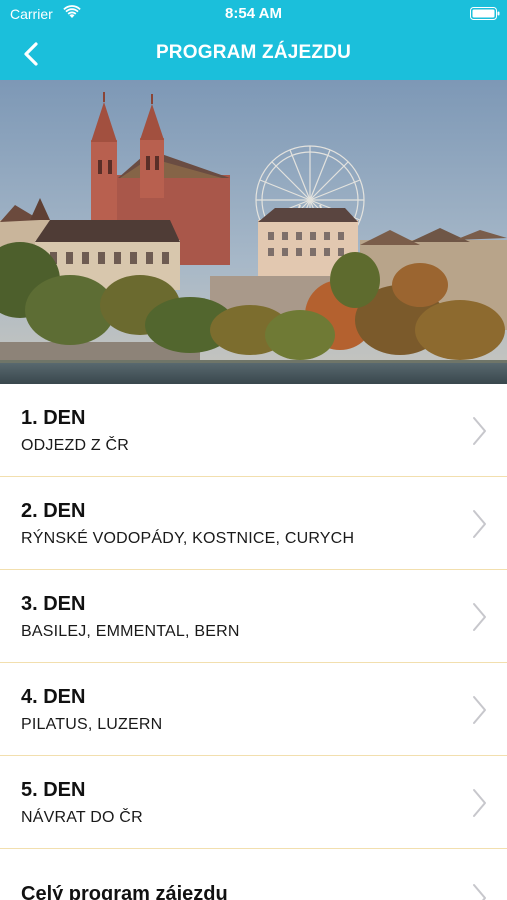 Image resolution: width=507 pixels, height=900 pixels. What do you see at coordinates (130, 631) in the screenshot?
I see `day-description: BASILEJ, EMMENTAL, BERN` at bounding box center [130, 631].